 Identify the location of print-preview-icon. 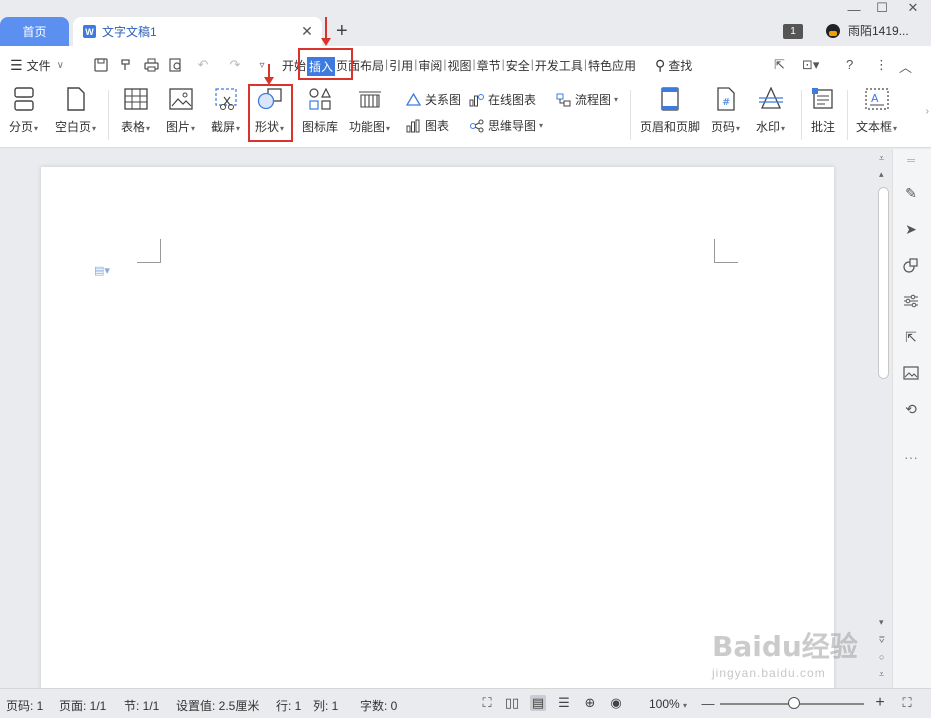
(176, 65).